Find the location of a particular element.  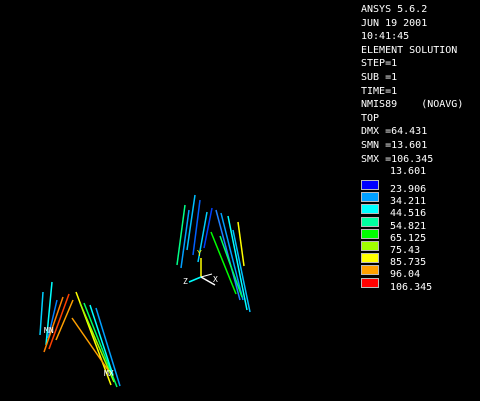

legend-band: 75.43 is located at coordinates (418, 247).